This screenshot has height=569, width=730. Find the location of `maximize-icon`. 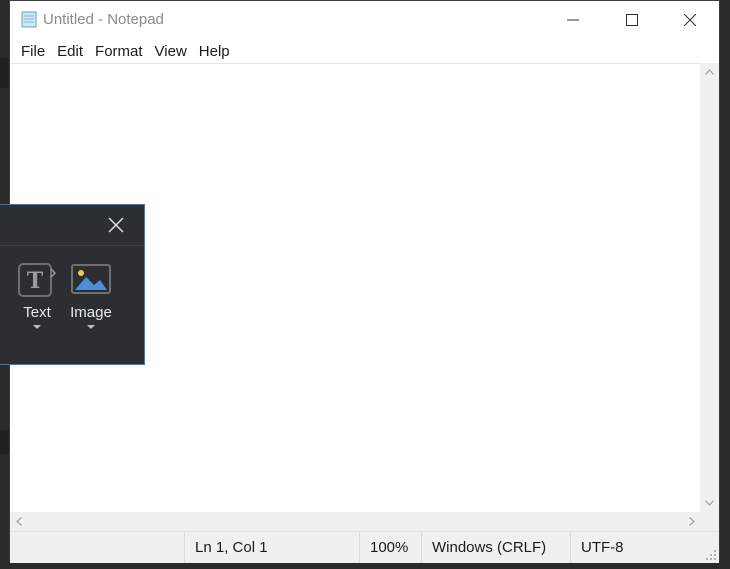

maximize-icon is located at coordinates (632, 20).